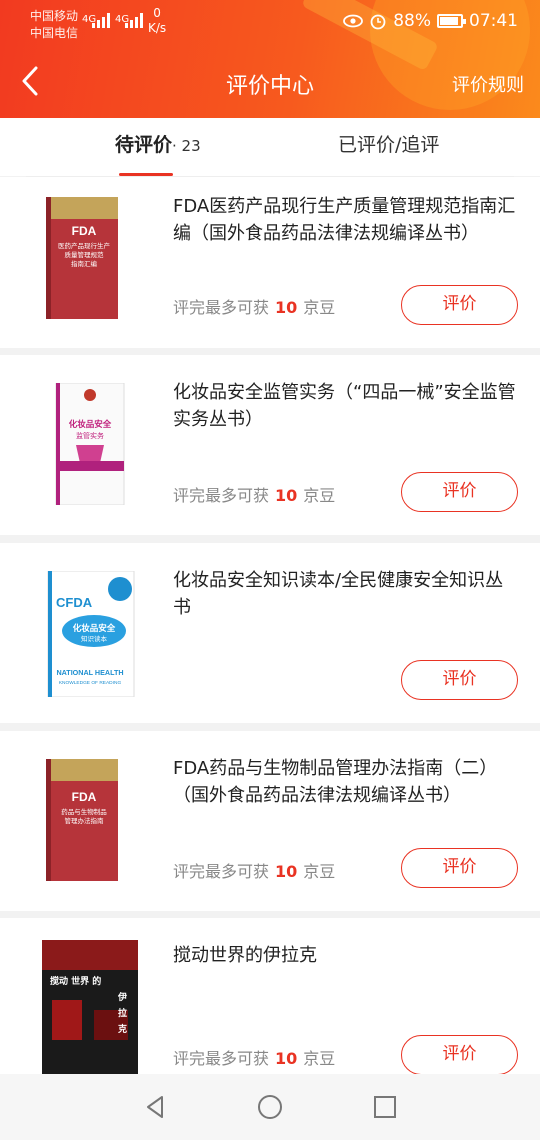  I want to click on product-title: 化妆品安全知识读本/全民健康安全知识丛书, so click(345, 594).